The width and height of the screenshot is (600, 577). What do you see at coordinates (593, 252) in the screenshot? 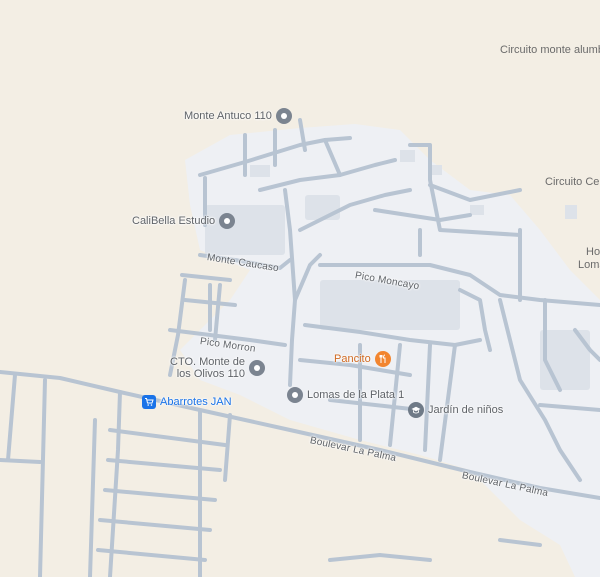
I see `place-label-ho: Ho` at bounding box center [593, 252].